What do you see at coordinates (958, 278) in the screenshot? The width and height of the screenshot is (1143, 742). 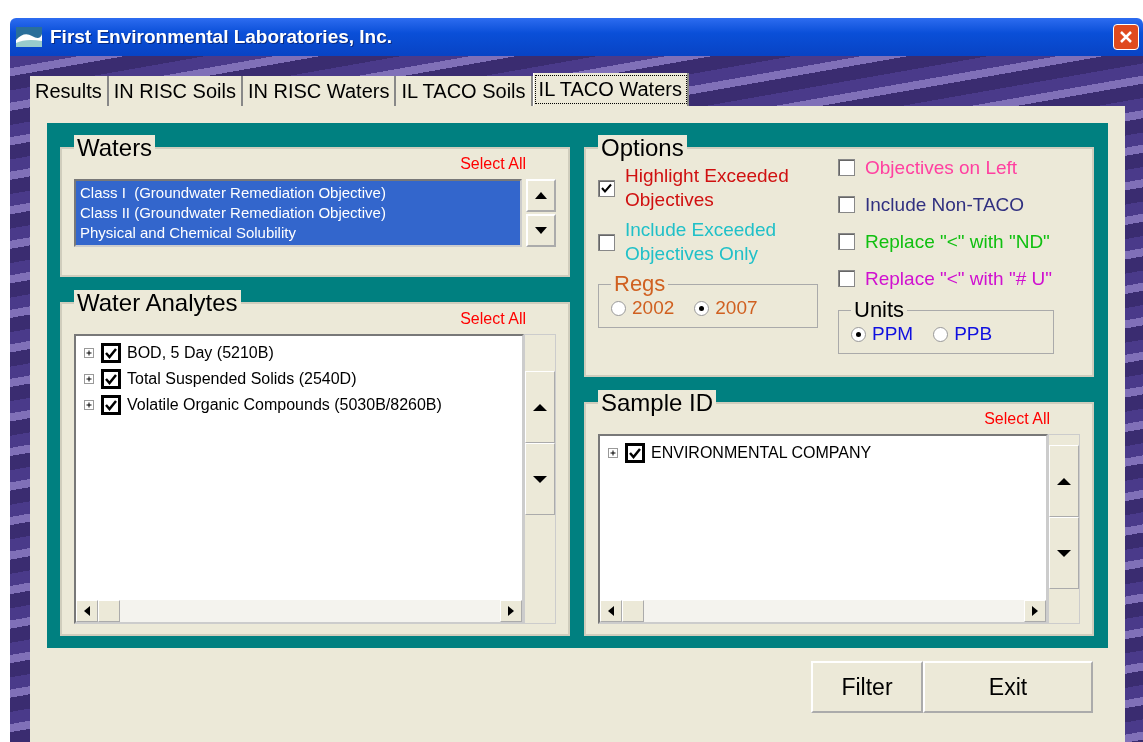 I see `option-label: Replace "<" with "# U"` at bounding box center [958, 278].